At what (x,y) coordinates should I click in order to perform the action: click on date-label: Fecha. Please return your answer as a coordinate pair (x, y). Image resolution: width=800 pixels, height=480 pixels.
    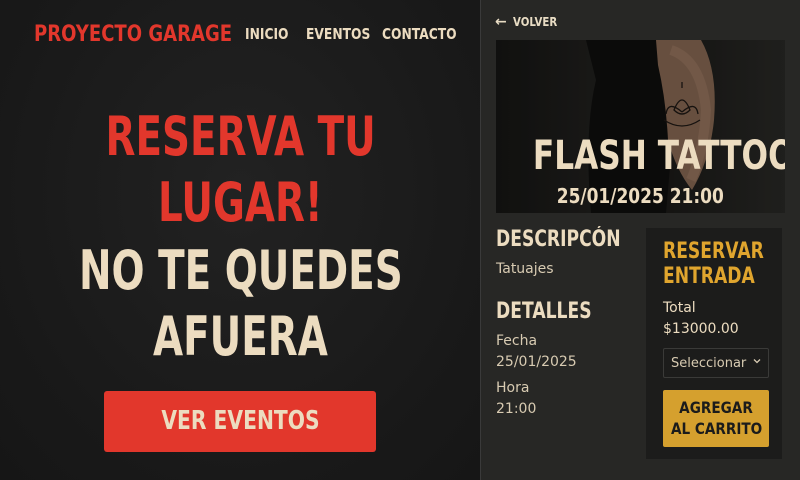
    Looking at the image, I should click on (517, 341).